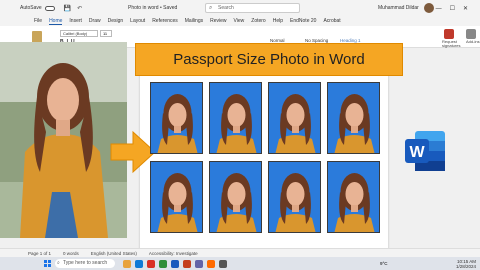 This screenshot has height=270, width=480. Describe the element at coordinates (398, 8) in the screenshot. I see `user-name: Muhammad Dildar` at that location.